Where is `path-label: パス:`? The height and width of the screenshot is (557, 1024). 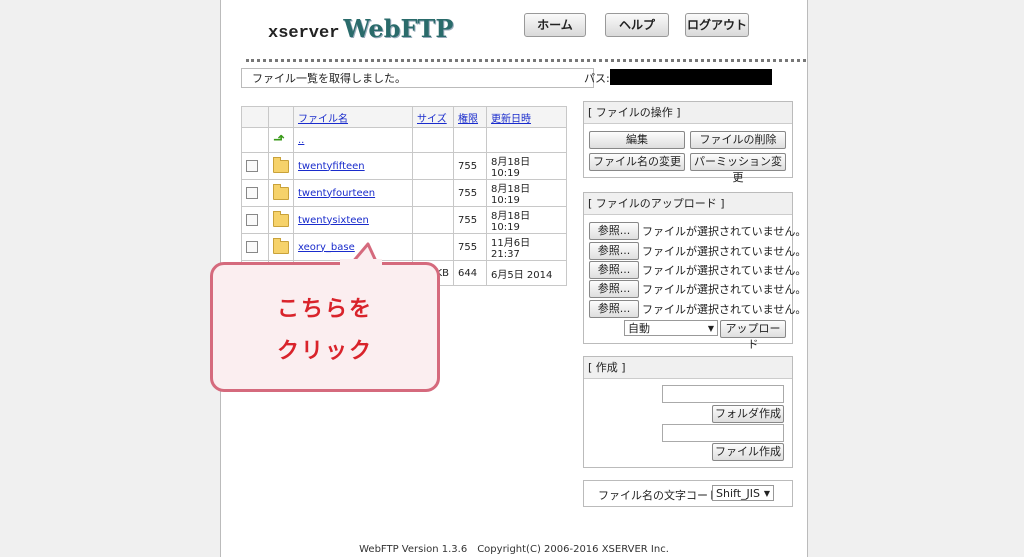
path-label: パス: is located at coordinates (597, 78).